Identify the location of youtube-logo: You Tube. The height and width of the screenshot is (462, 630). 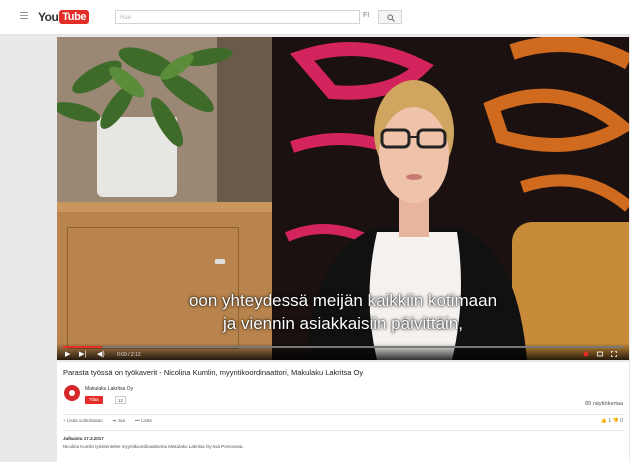
(64, 16).